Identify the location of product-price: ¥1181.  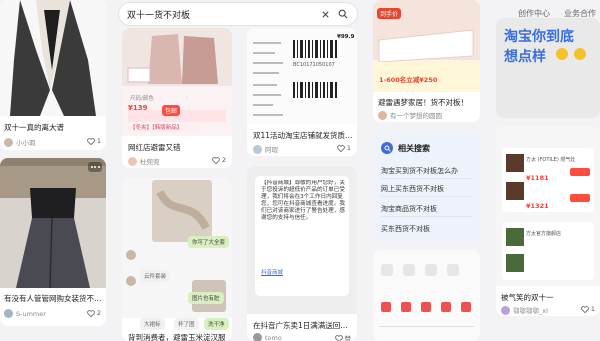
(537, 178).